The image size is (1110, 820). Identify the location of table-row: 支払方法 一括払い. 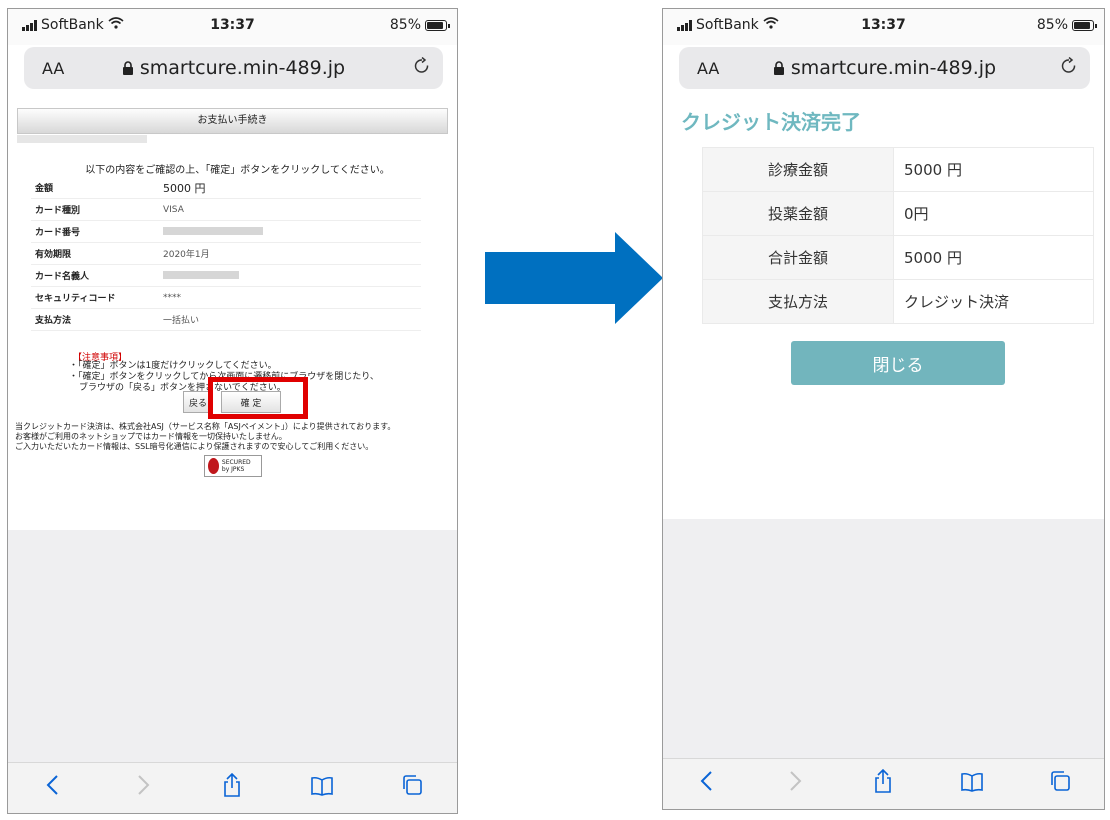
(226, 319).